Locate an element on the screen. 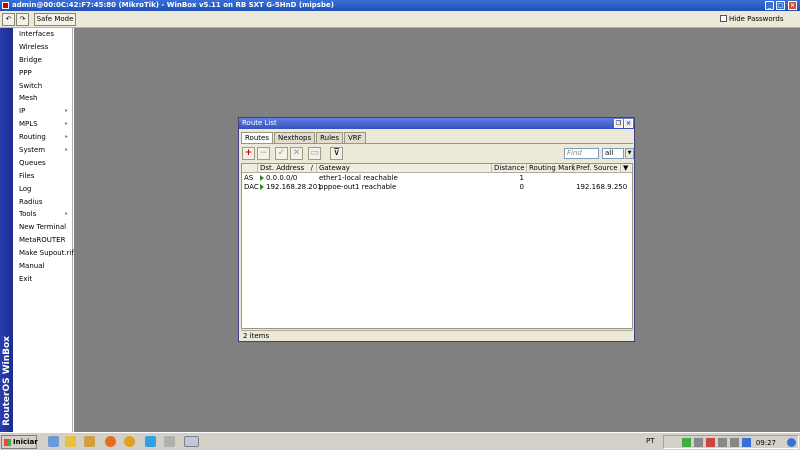 The image size is (800, 450). route-list-close-button: × is located at coordinates (628, 123).